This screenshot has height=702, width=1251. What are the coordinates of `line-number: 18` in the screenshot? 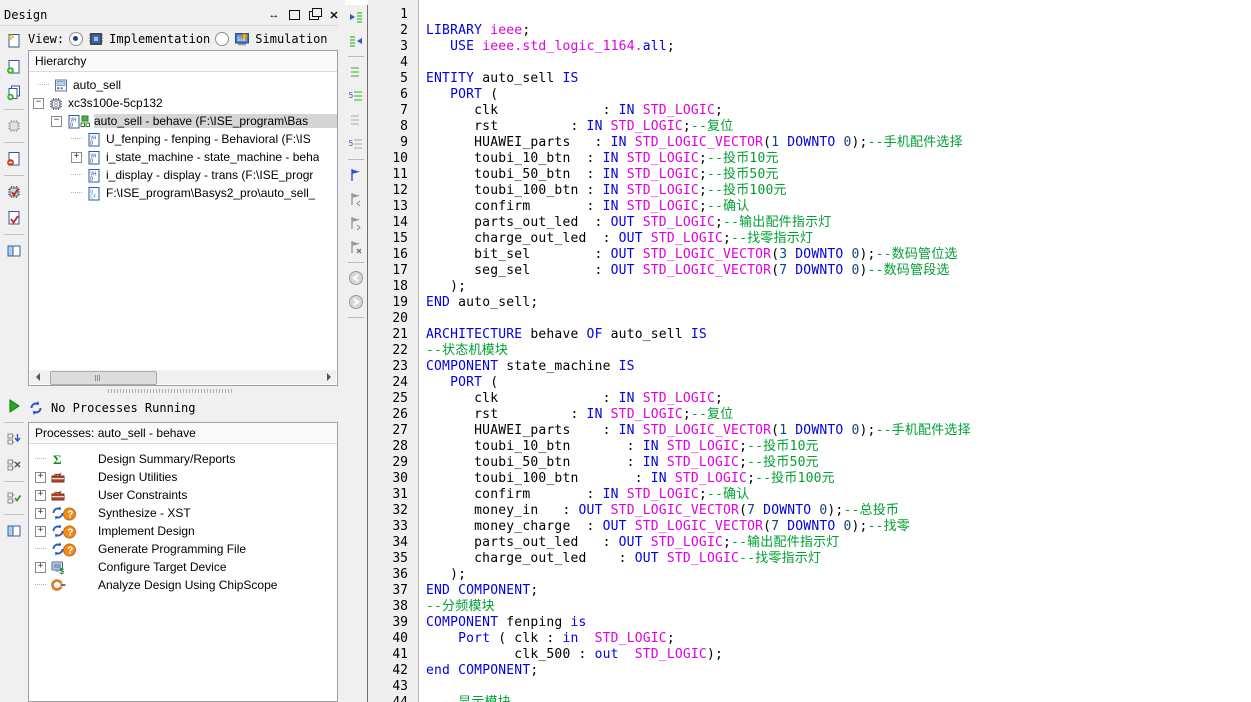 It's located at (400, 286).